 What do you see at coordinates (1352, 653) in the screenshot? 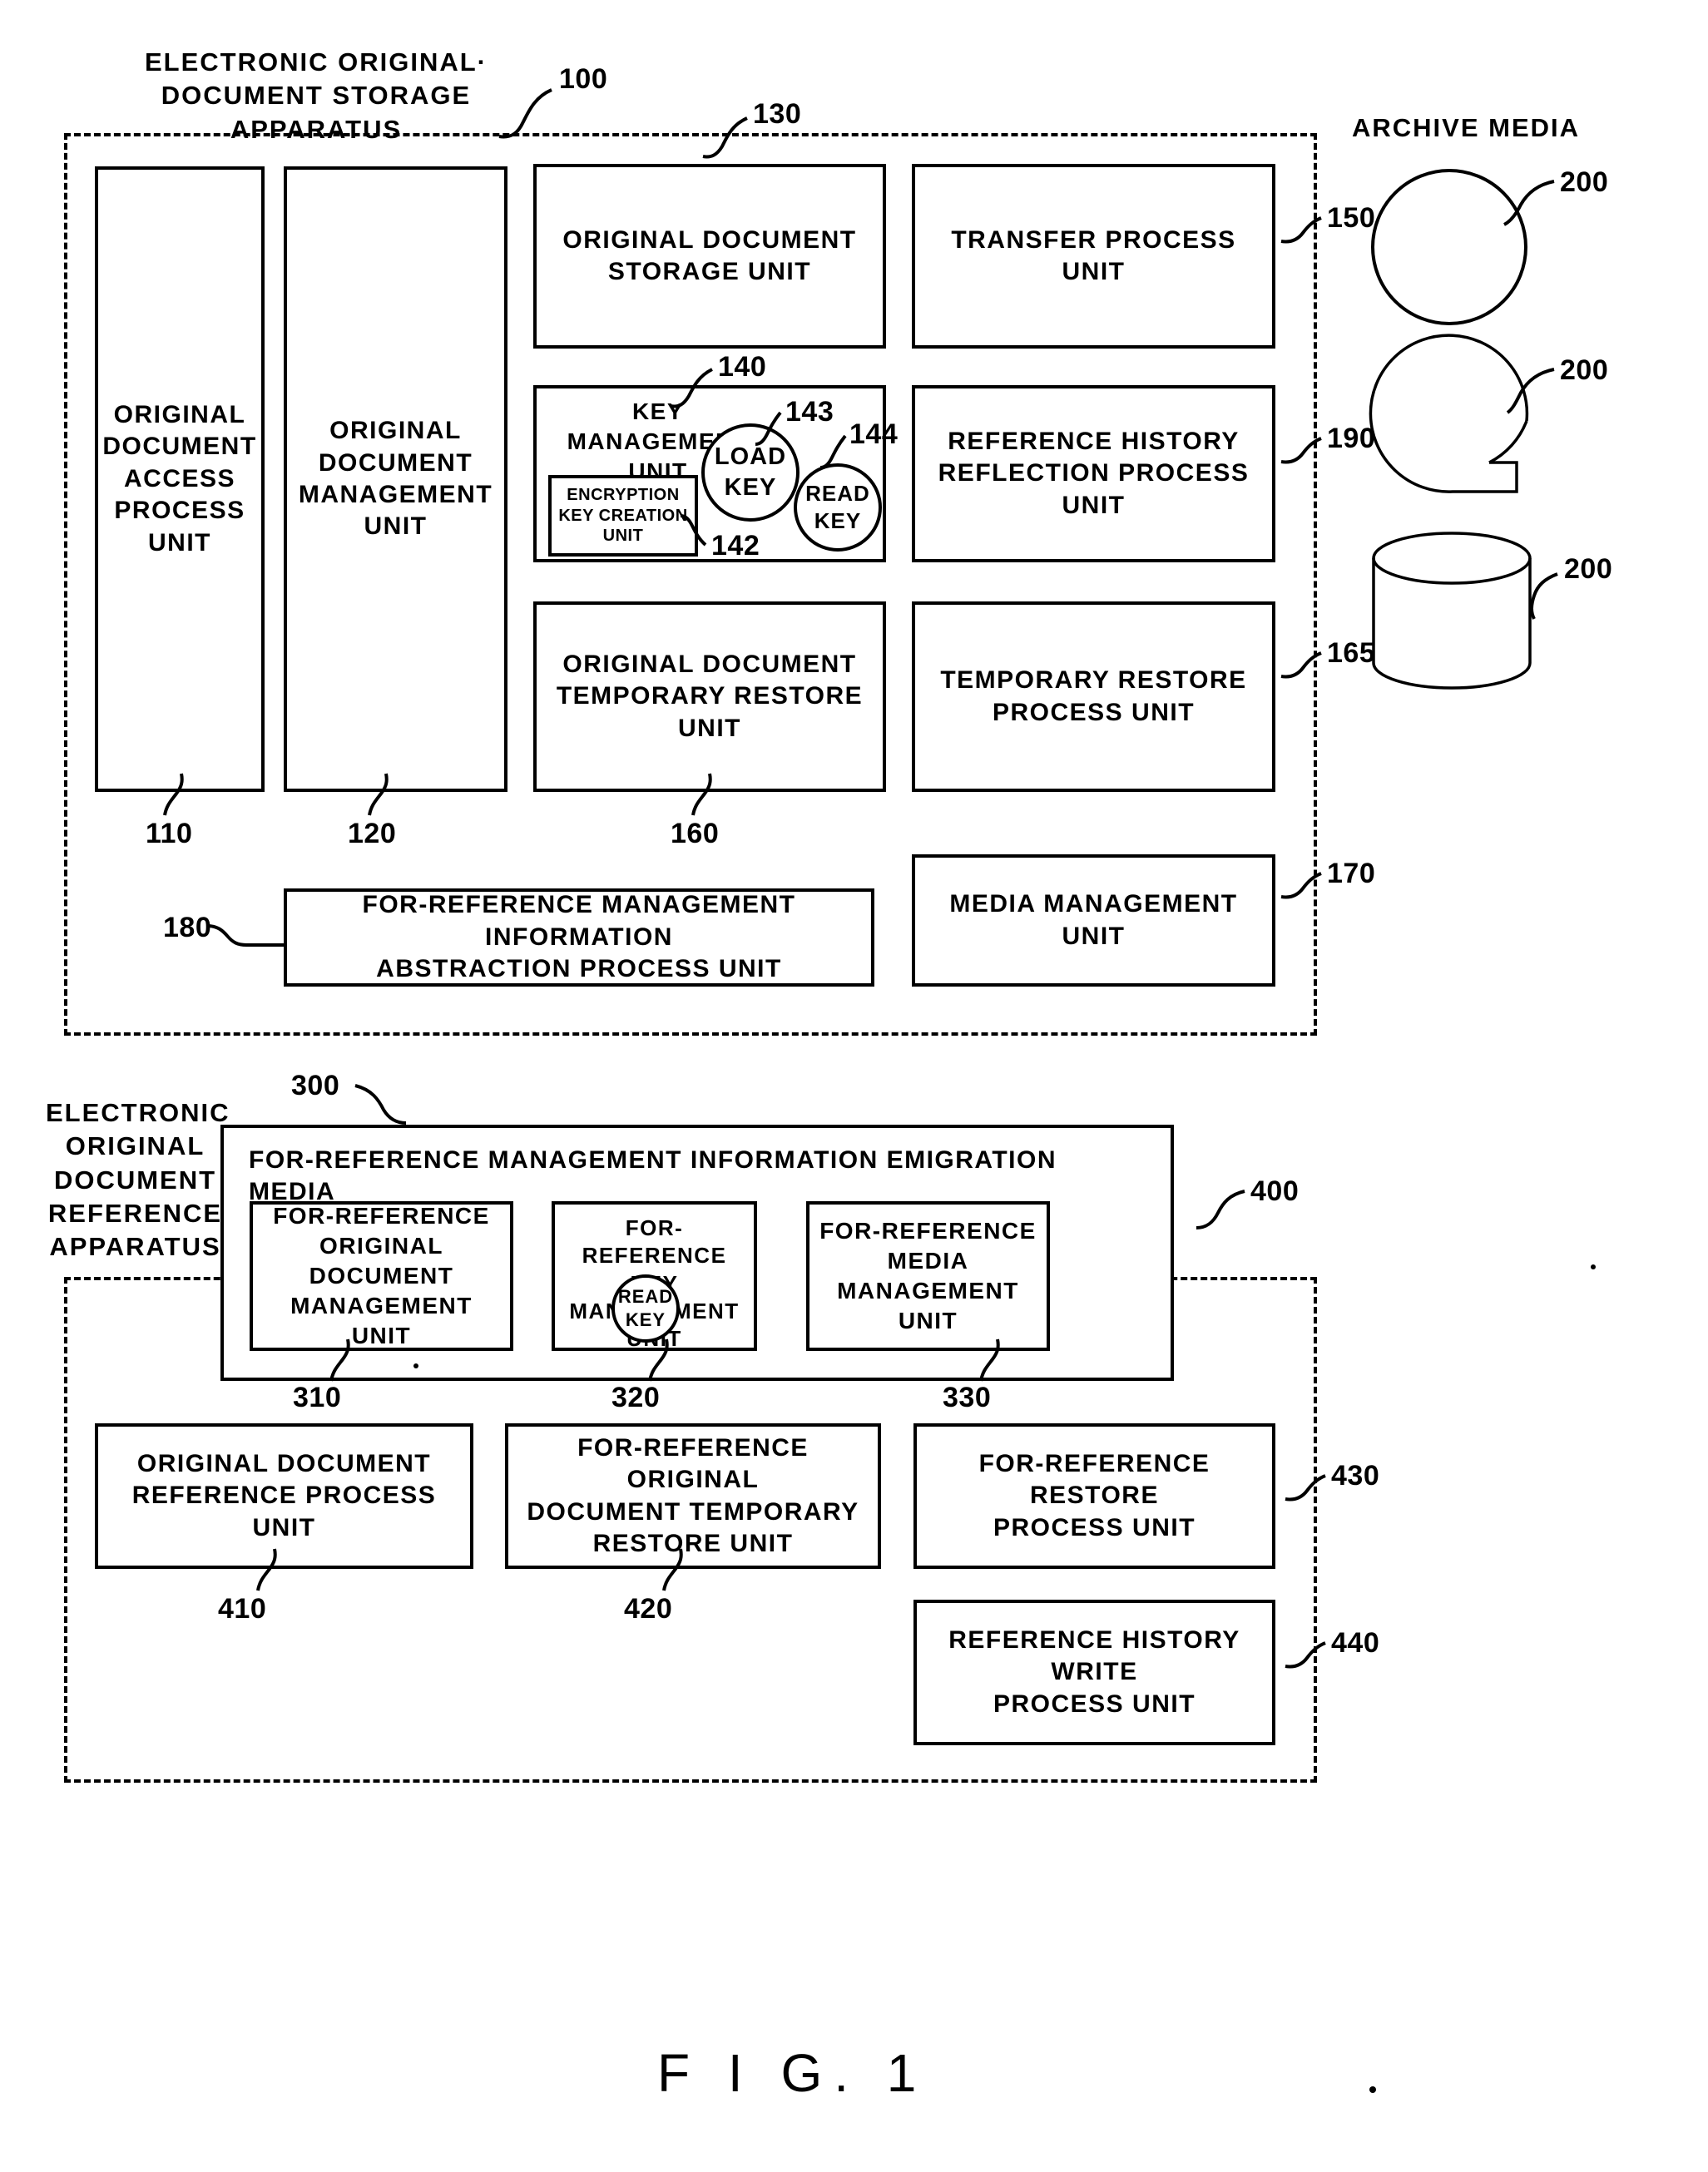
I see `ref-165: 165` at bounding box center [1352, 653].